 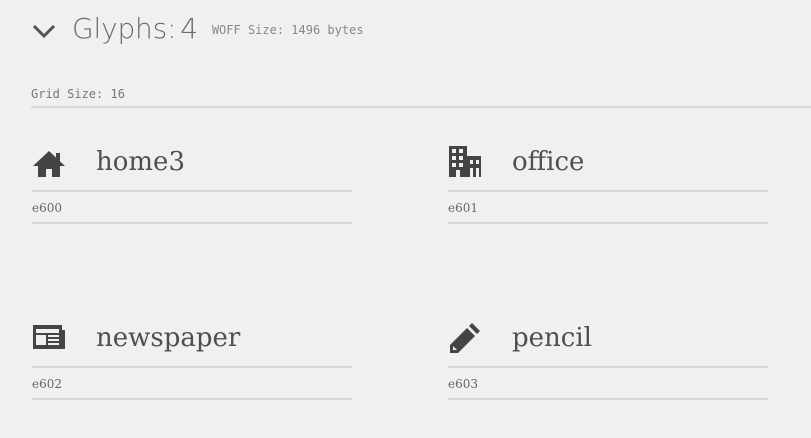 I want to click on glyph-card-newspaper: newspaper e602, so click(x=192, y=360).